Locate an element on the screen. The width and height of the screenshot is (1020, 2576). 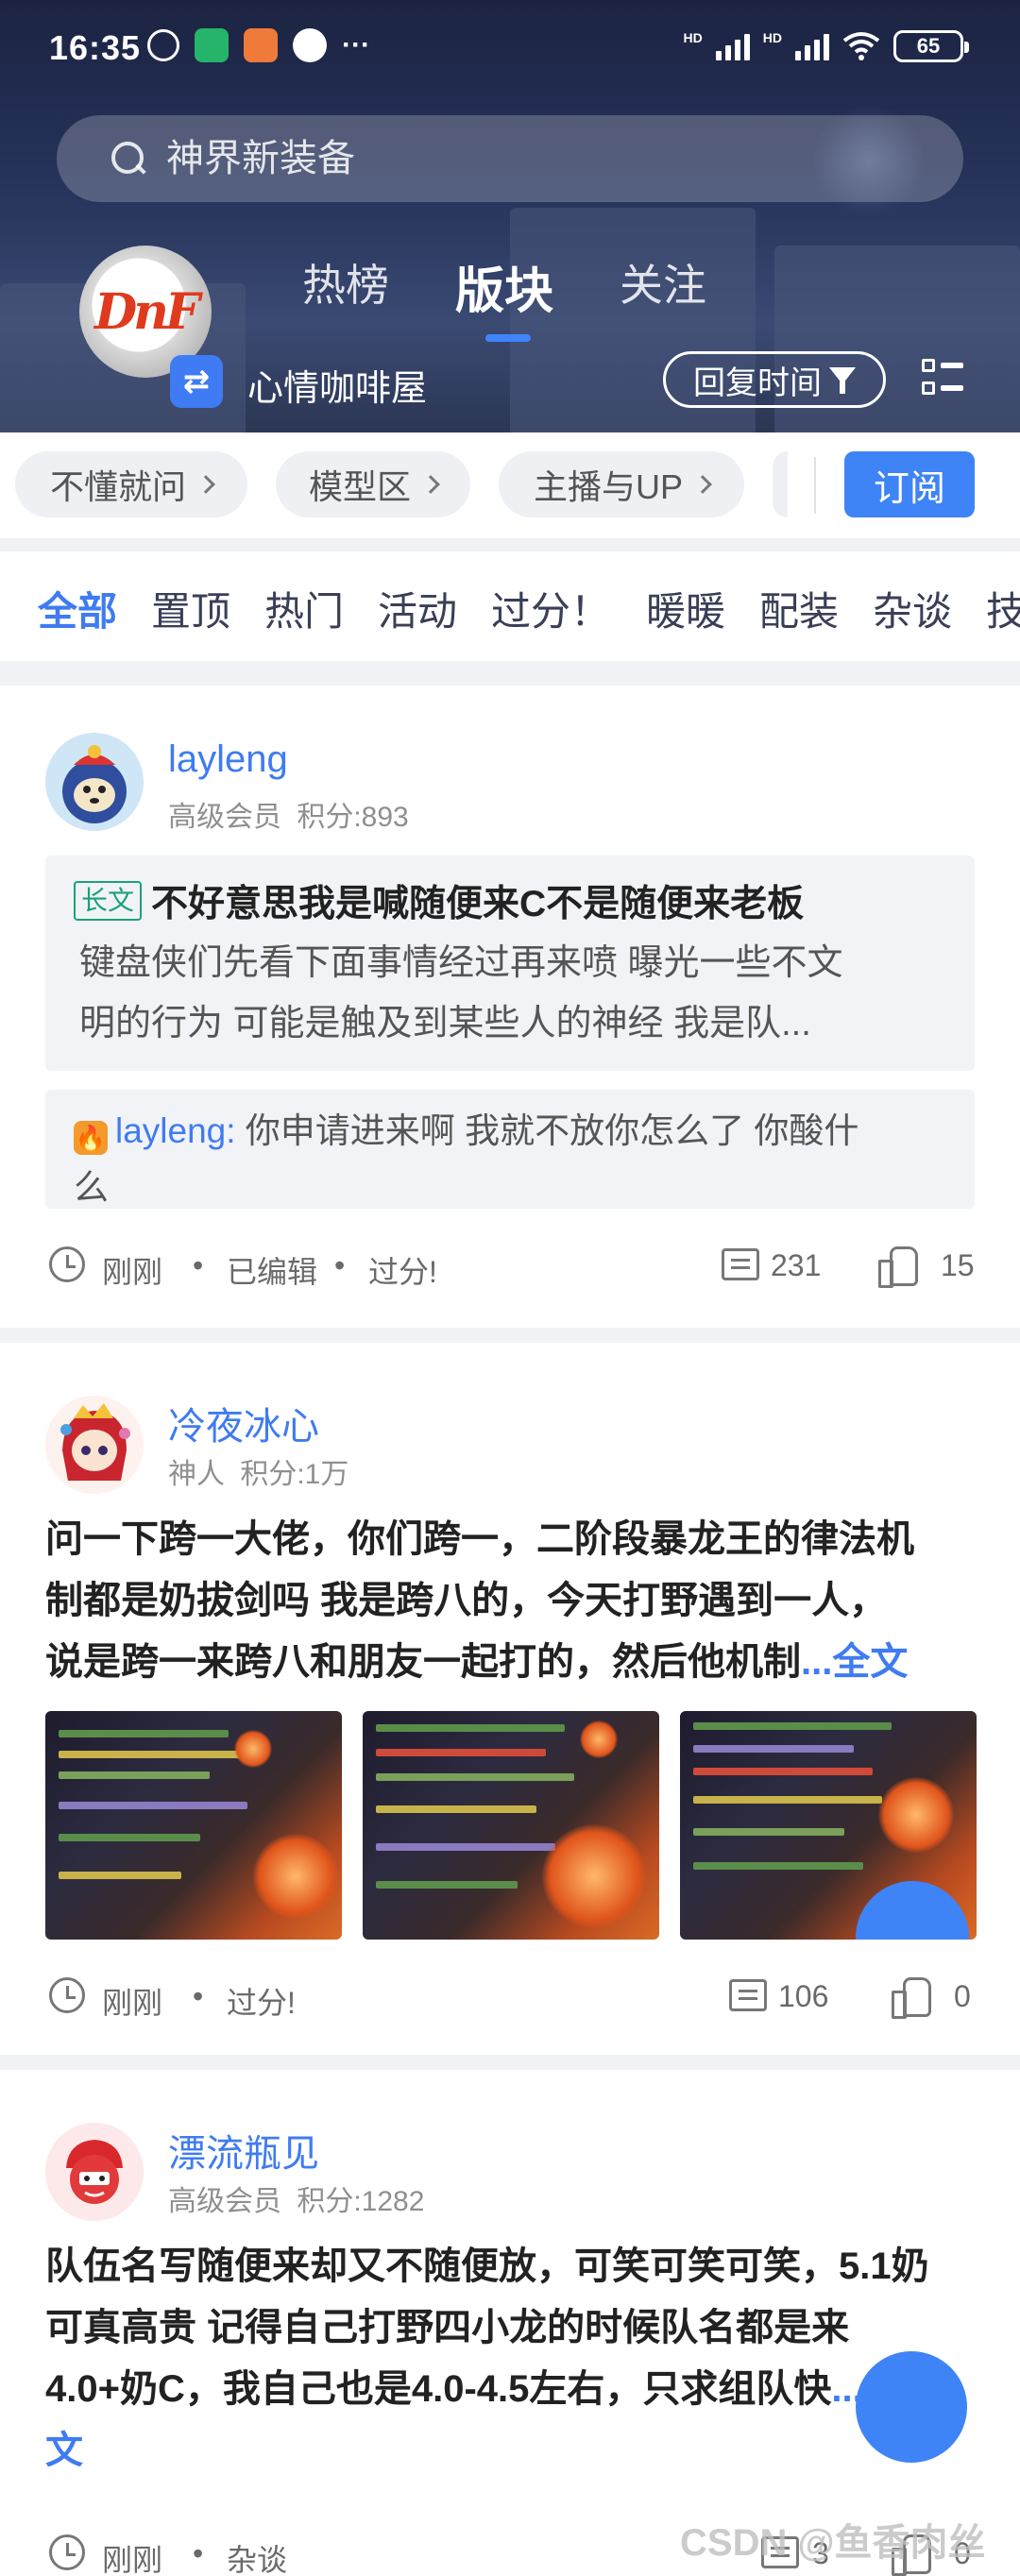
status-bar: 16:35 ··· HD HD 65 is located at coordinates (510, 47).